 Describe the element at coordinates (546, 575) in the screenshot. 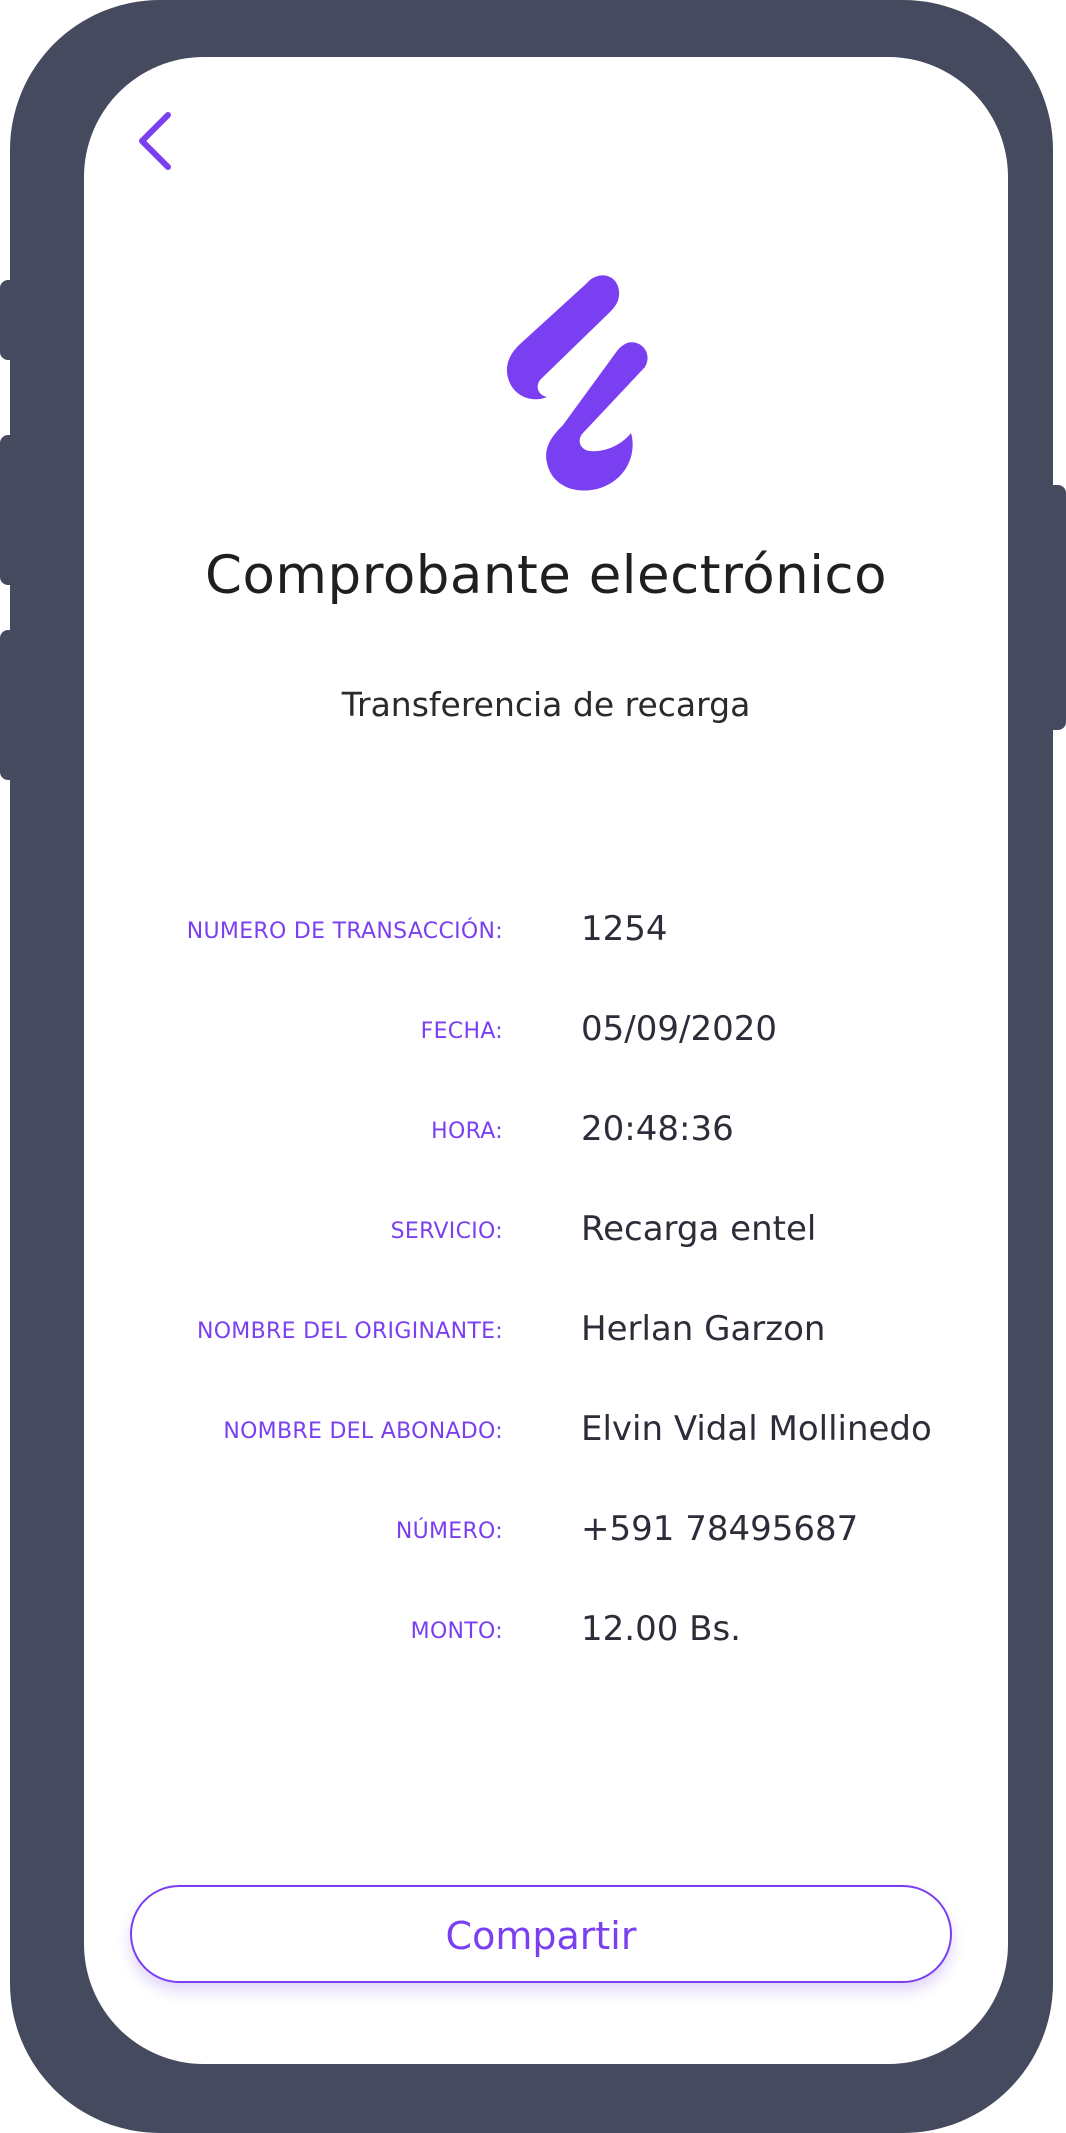

I see `page-title: Comprobante electrónico` at that location.